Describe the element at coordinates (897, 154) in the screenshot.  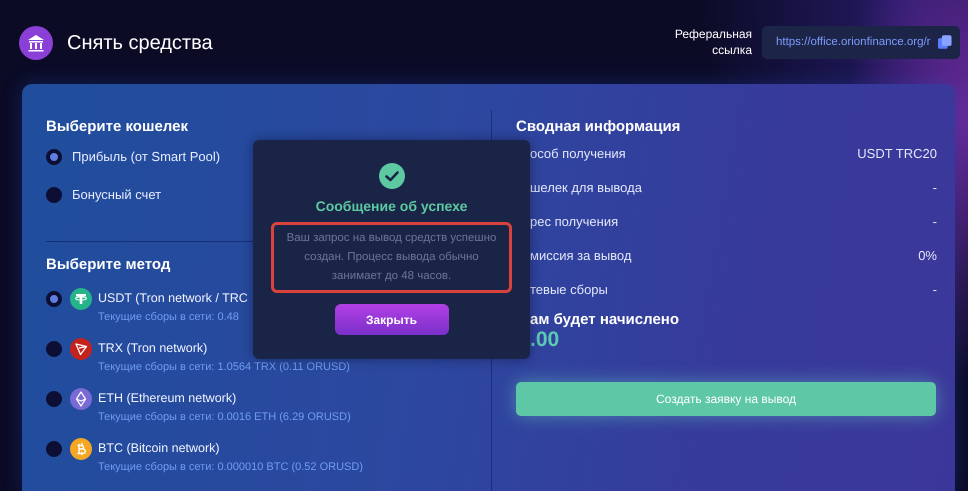
I see `summary-value: USDT TRC20` at that location.